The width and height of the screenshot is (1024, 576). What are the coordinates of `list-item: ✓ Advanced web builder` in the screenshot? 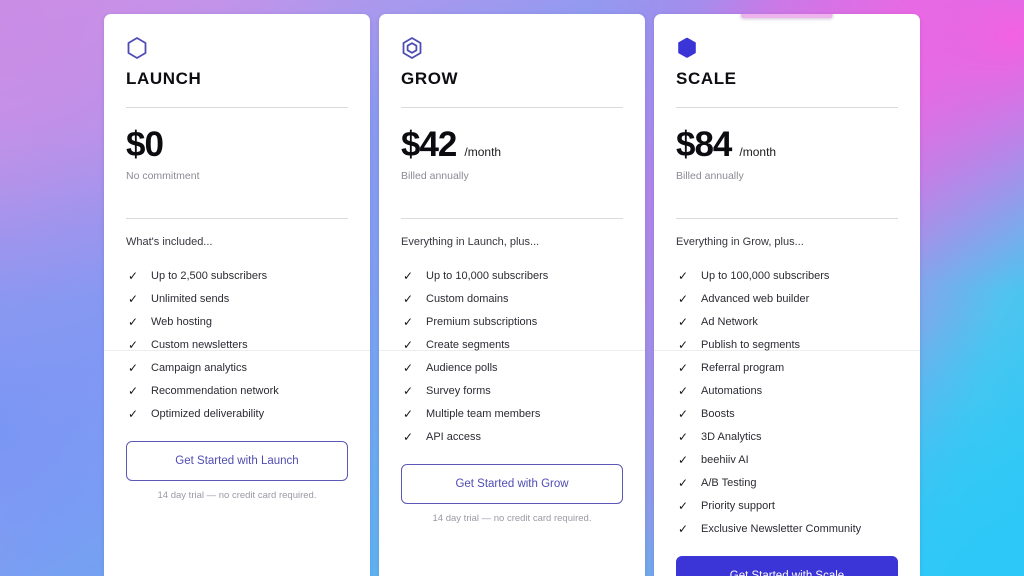 It's located at (787, 299).